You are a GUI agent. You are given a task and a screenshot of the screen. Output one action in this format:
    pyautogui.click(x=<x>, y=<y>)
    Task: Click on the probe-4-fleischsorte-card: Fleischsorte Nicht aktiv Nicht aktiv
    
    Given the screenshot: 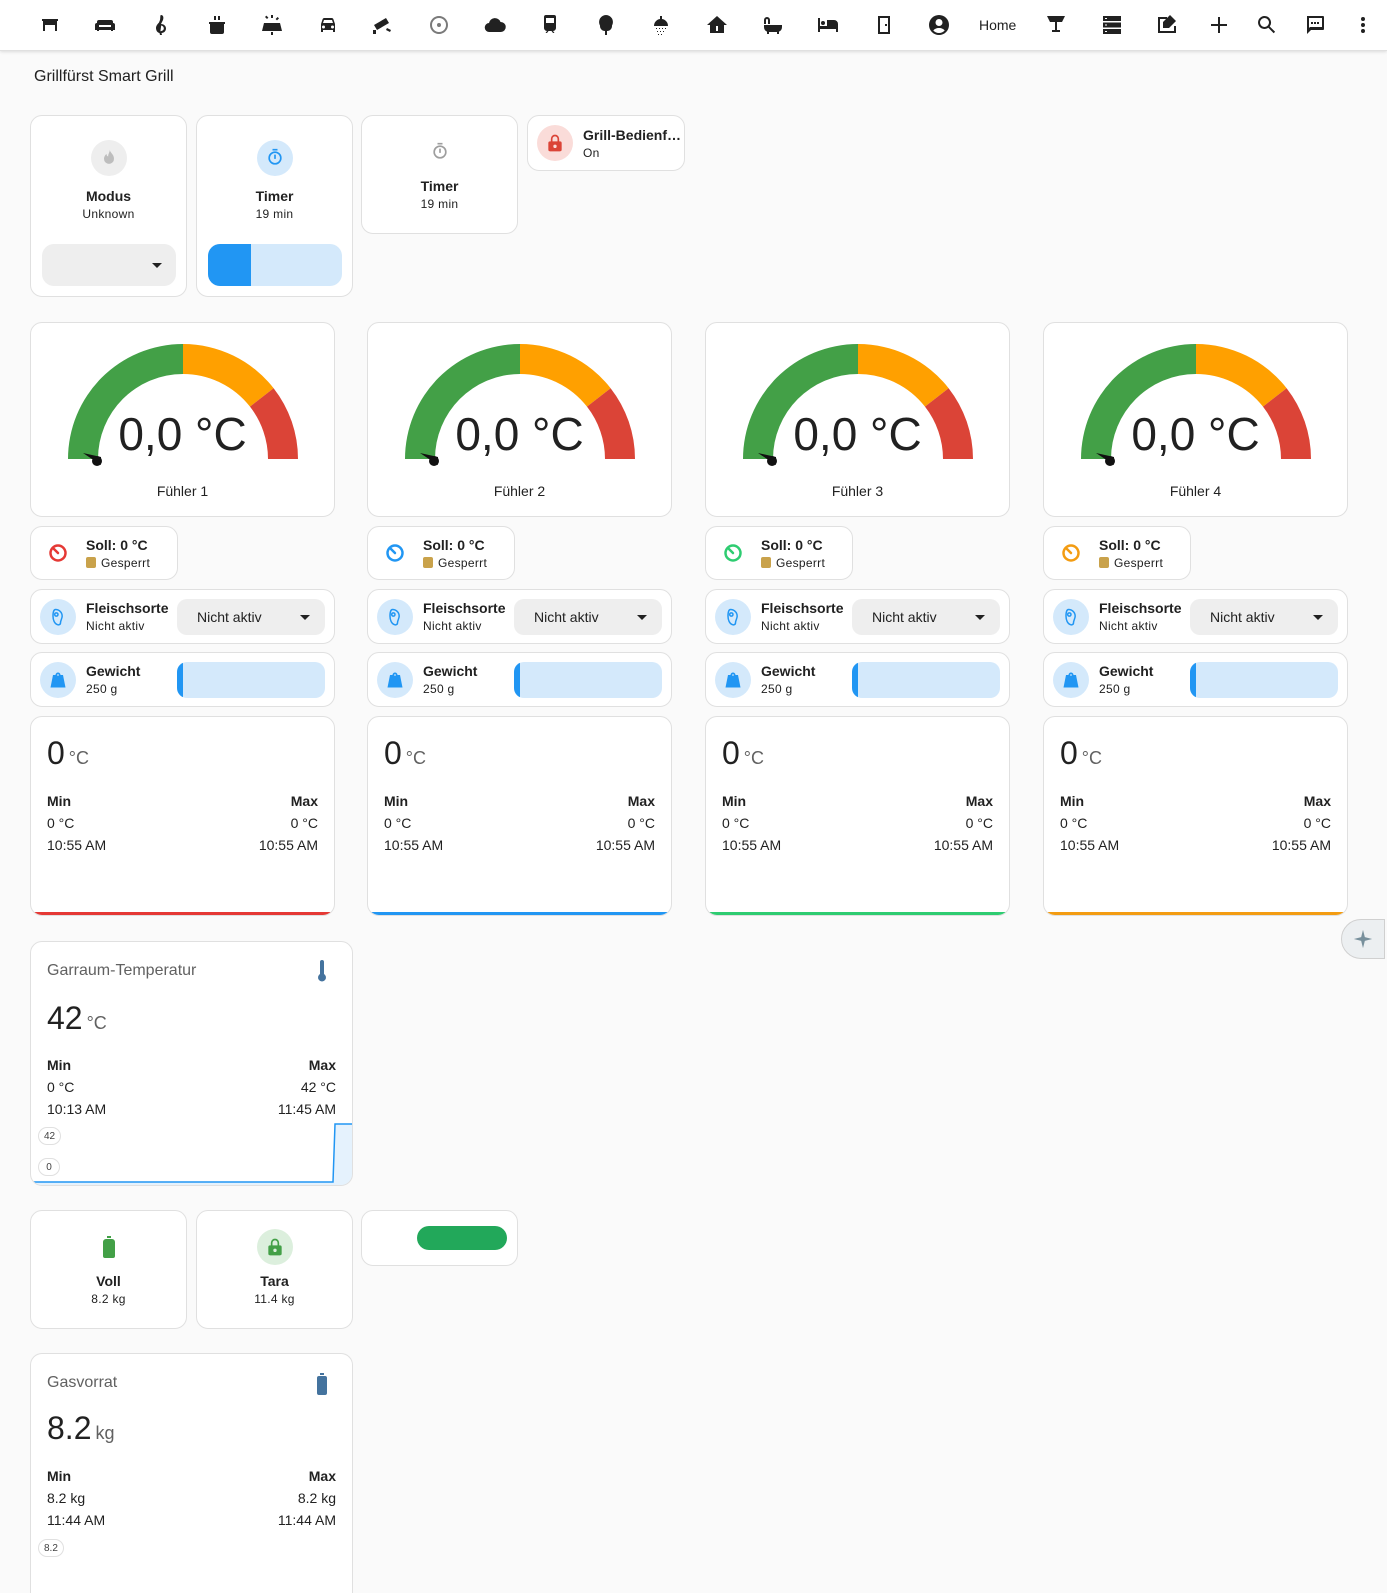 What is the action you would take?
    pyautogui.click(x=1195, y=616)
    